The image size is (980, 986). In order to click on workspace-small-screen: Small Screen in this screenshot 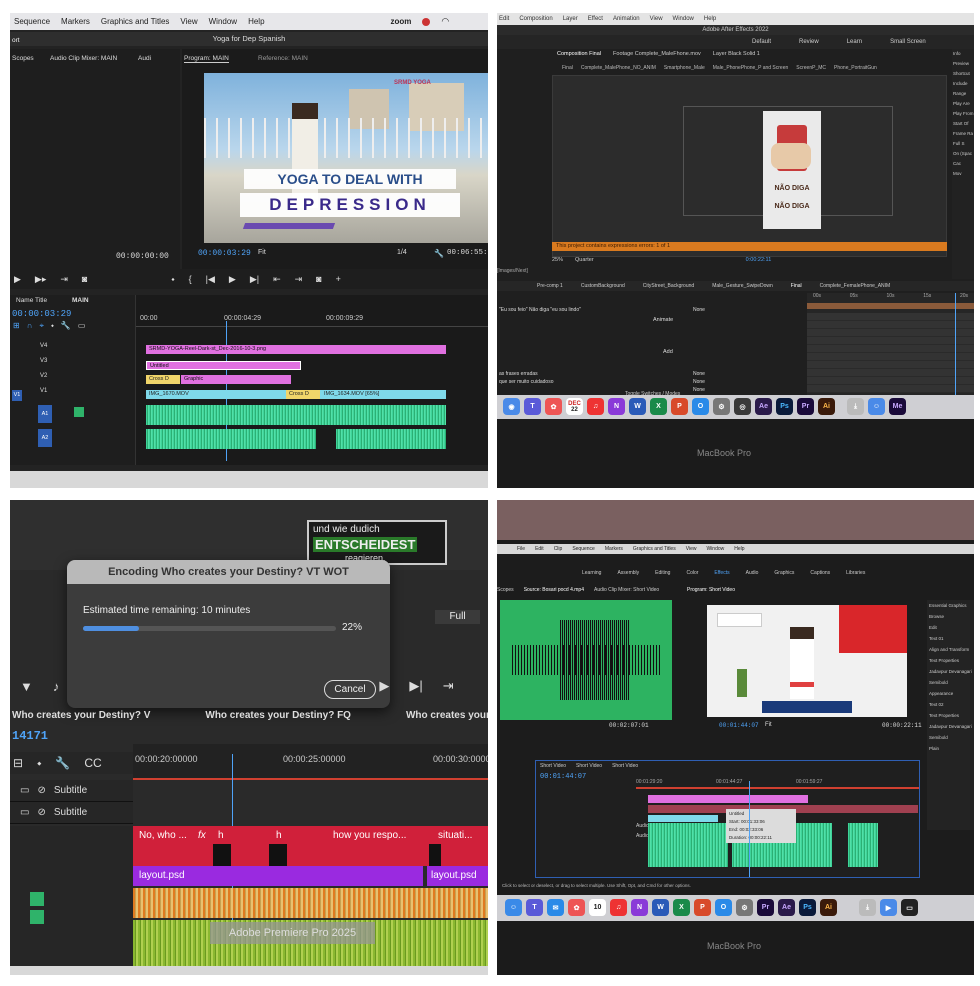, I will do `click(908, 42)`.